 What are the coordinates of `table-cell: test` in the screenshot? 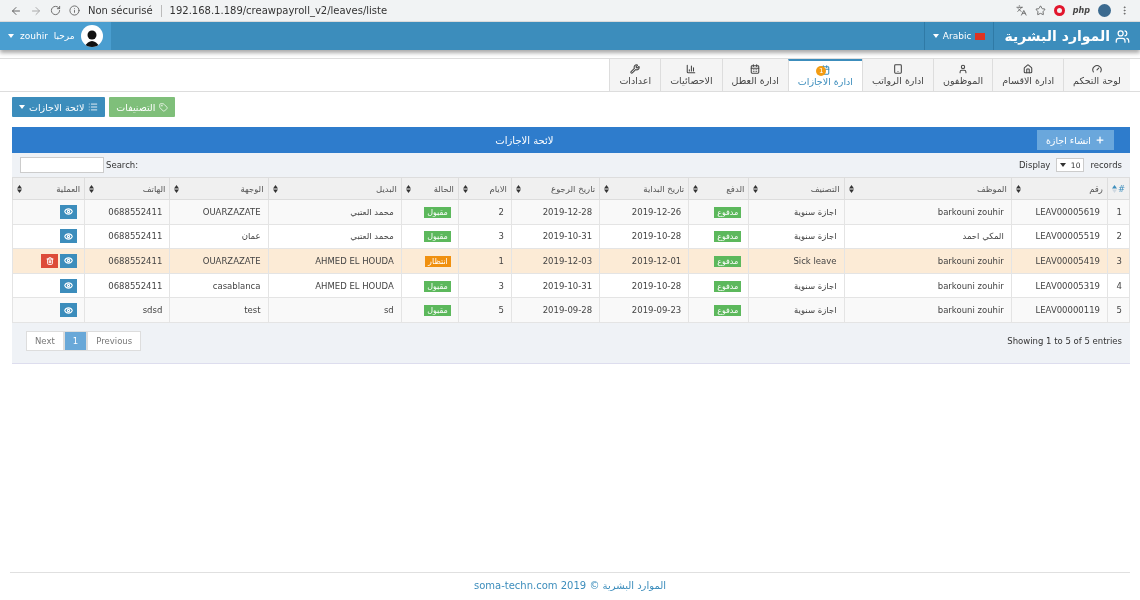 It's located at (218, 310).